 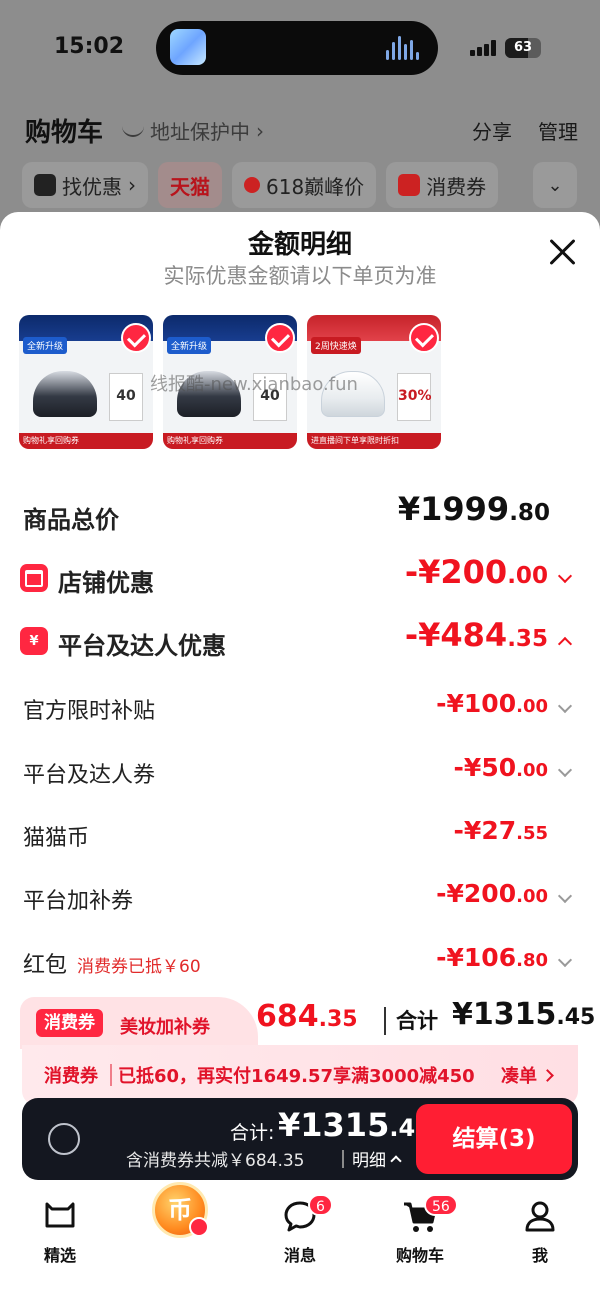 What do you see at coordinates (540, 1232) in the screenshot?
I see `tab-me: 我` at bounding box center [540, 1232].